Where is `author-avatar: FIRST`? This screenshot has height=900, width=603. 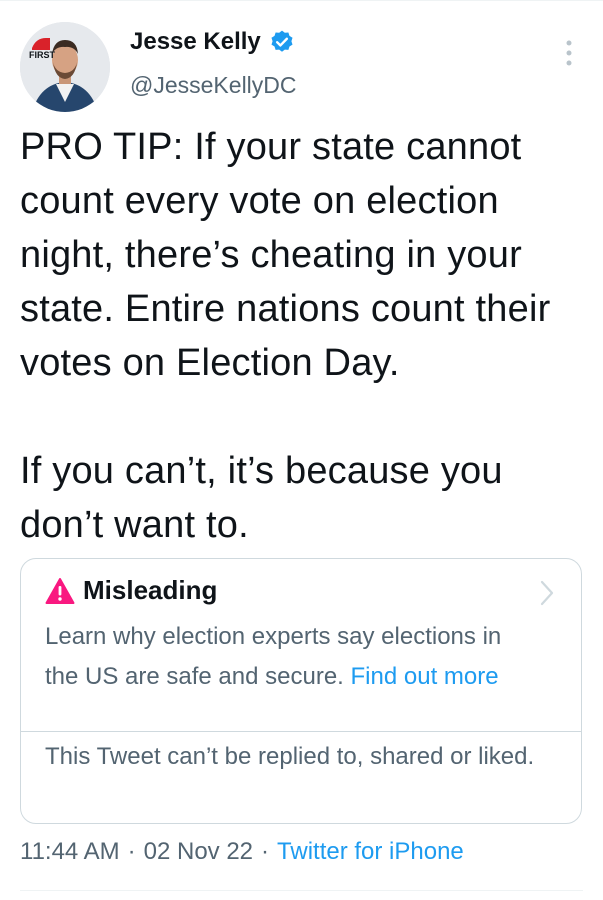
author-avatar: FIRST is located at coordinates (65, 67).